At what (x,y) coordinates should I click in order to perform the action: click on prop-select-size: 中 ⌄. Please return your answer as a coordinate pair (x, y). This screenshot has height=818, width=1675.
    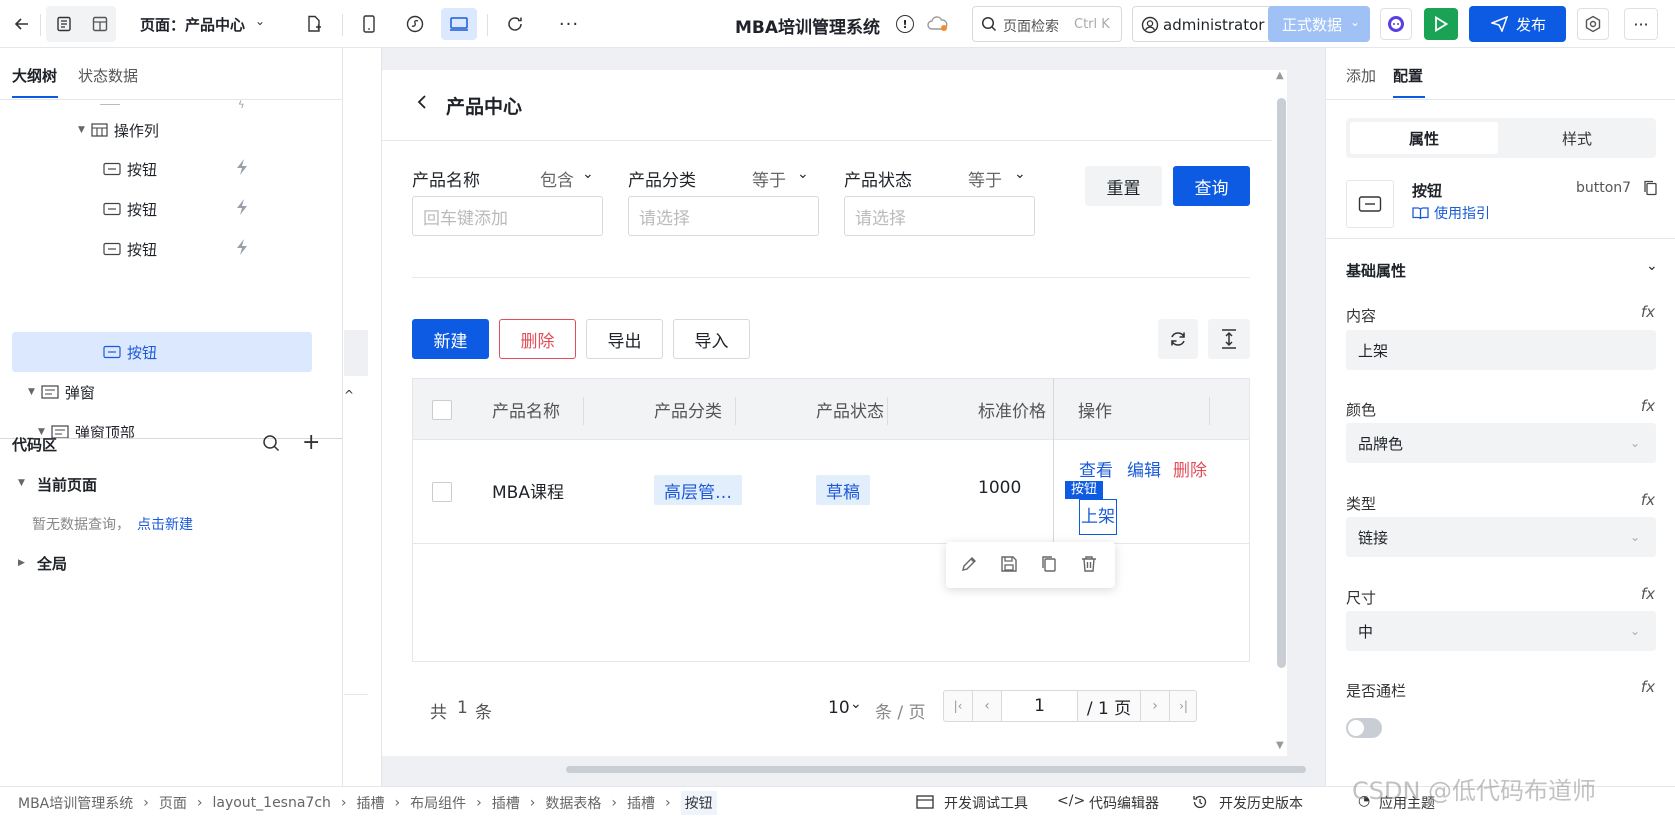
    Looking at the image, I should click on (1501, 631).